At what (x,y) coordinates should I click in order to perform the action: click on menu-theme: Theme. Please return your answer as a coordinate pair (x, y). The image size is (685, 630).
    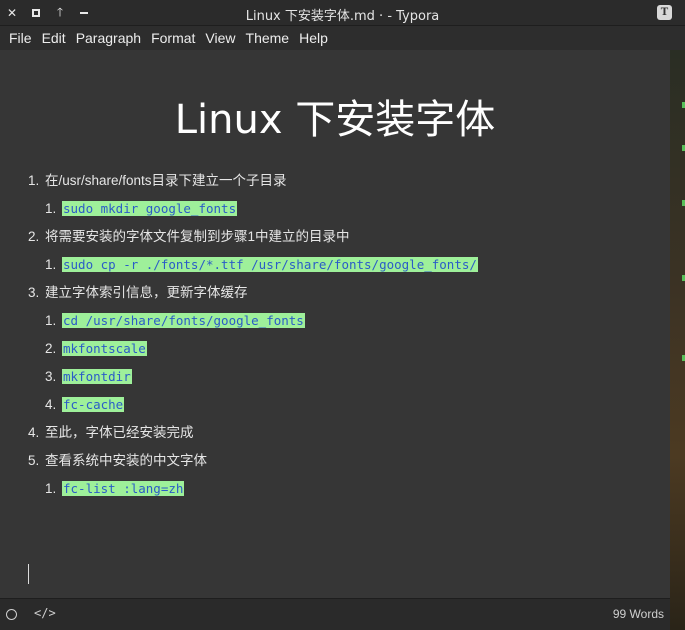
    Looking at the image, I should click on (268, 38).